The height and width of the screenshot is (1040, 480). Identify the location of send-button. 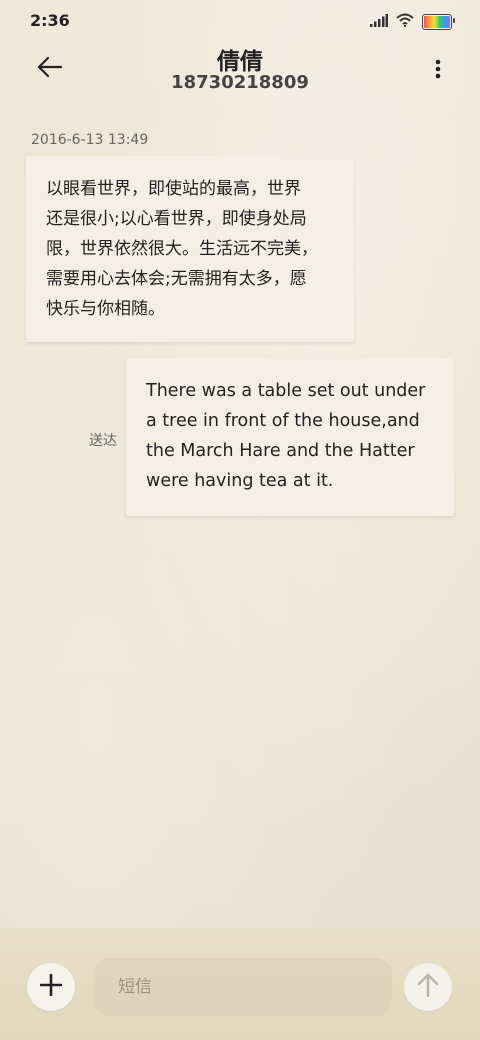
(428, 987).